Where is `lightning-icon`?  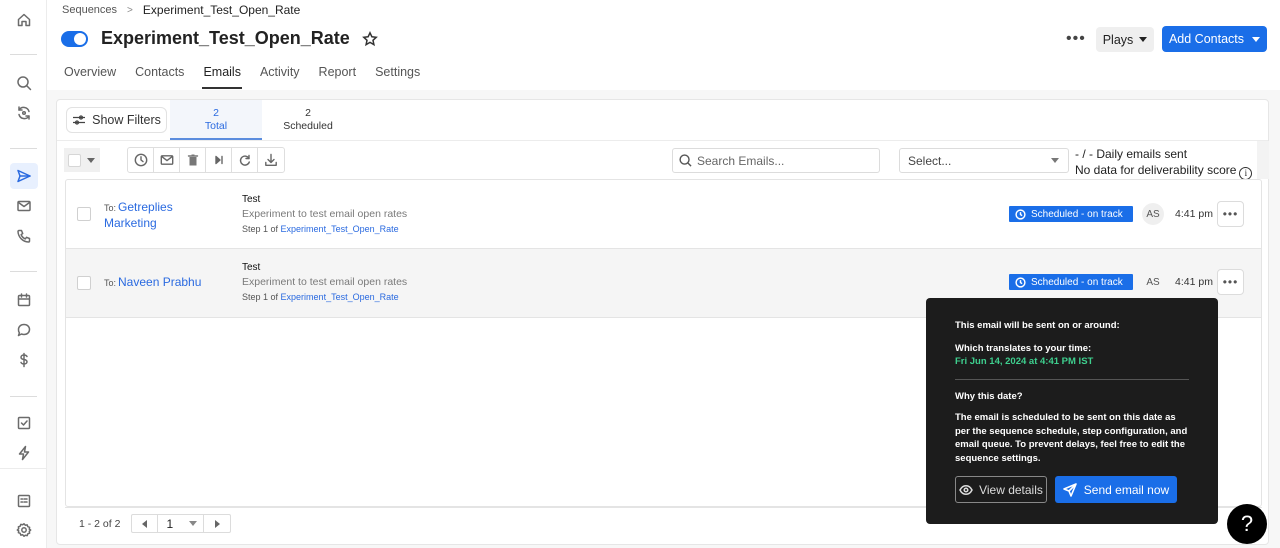 lightning-icon is located at coordinates (24, 453).